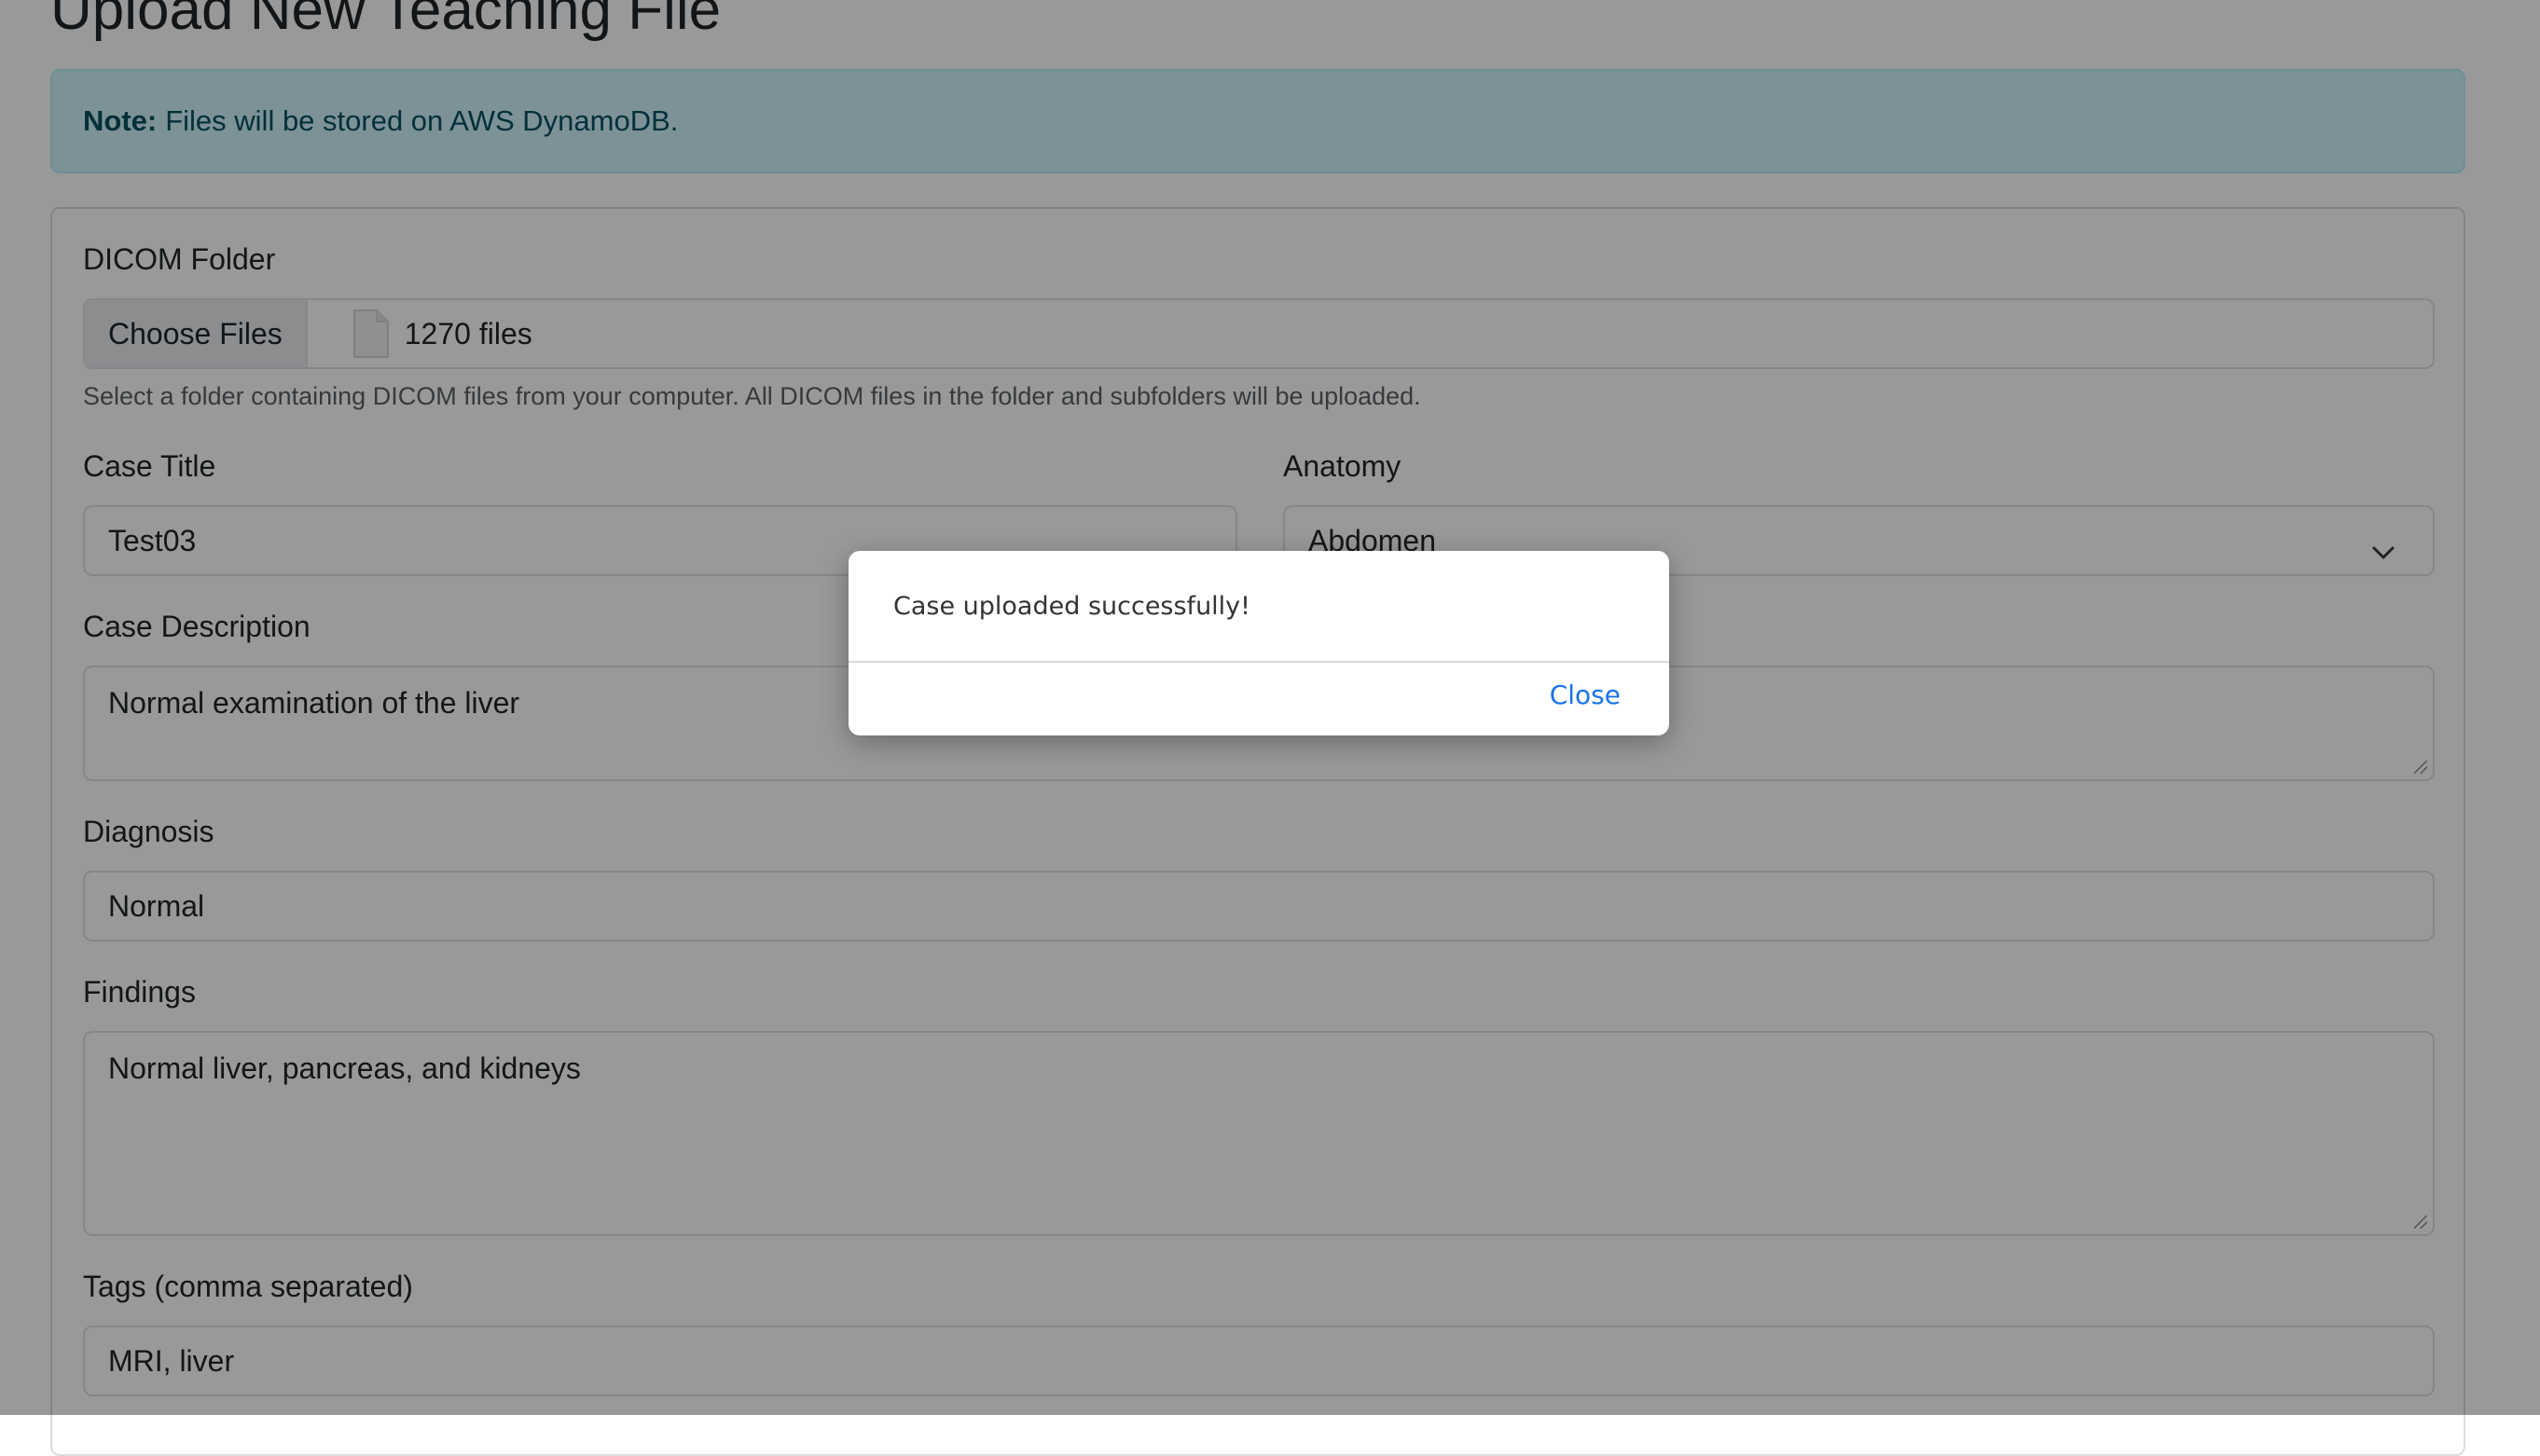 The width and height of the screenshot is (2540, 1456). I want to click on close-button: Close, so click(1585, 695).